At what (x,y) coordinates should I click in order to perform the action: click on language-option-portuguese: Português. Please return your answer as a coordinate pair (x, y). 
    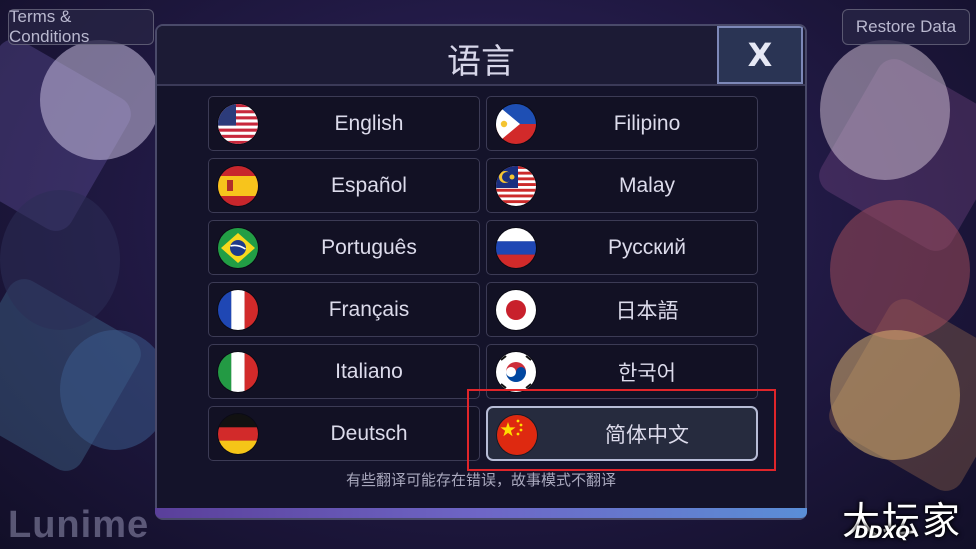
    Looking at the image, I should click on (344, 247).